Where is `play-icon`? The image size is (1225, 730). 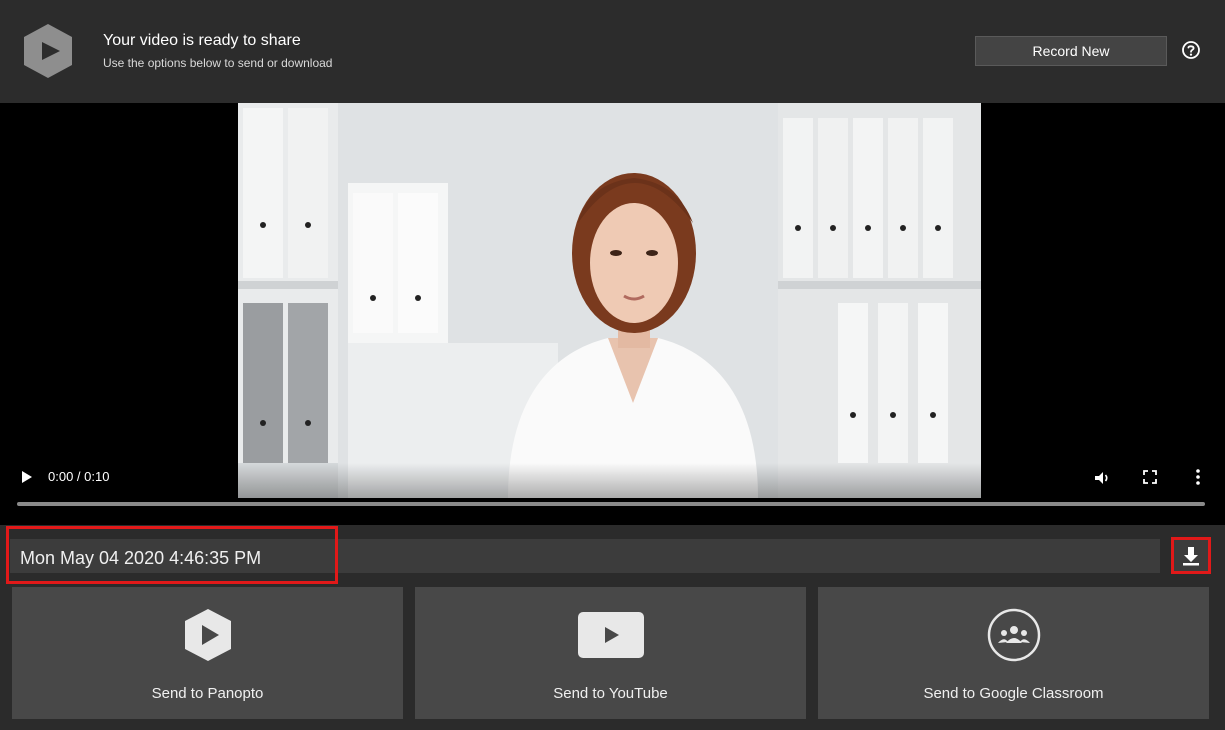 play-icon is located at coordinates (27, 477).